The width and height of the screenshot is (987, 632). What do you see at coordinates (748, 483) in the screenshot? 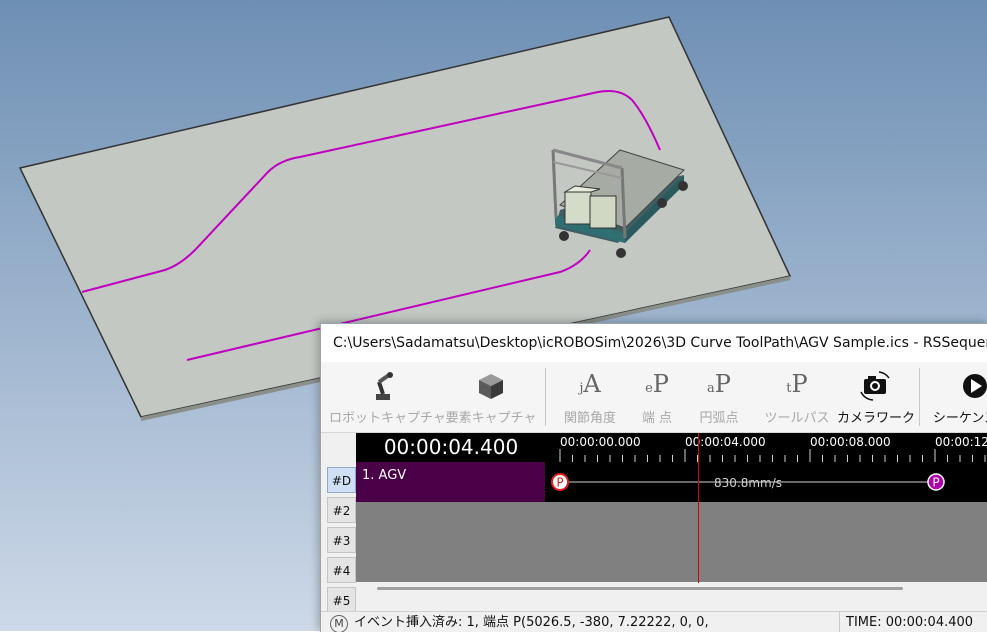
I see `segment-speed: 830.8mm/s` at bounding box center [748, 483].